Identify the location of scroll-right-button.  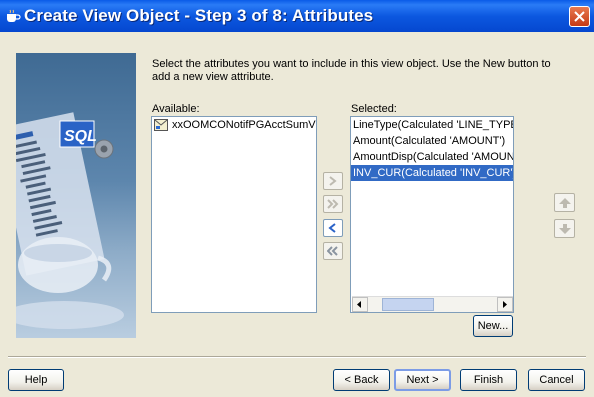
(505, 304).